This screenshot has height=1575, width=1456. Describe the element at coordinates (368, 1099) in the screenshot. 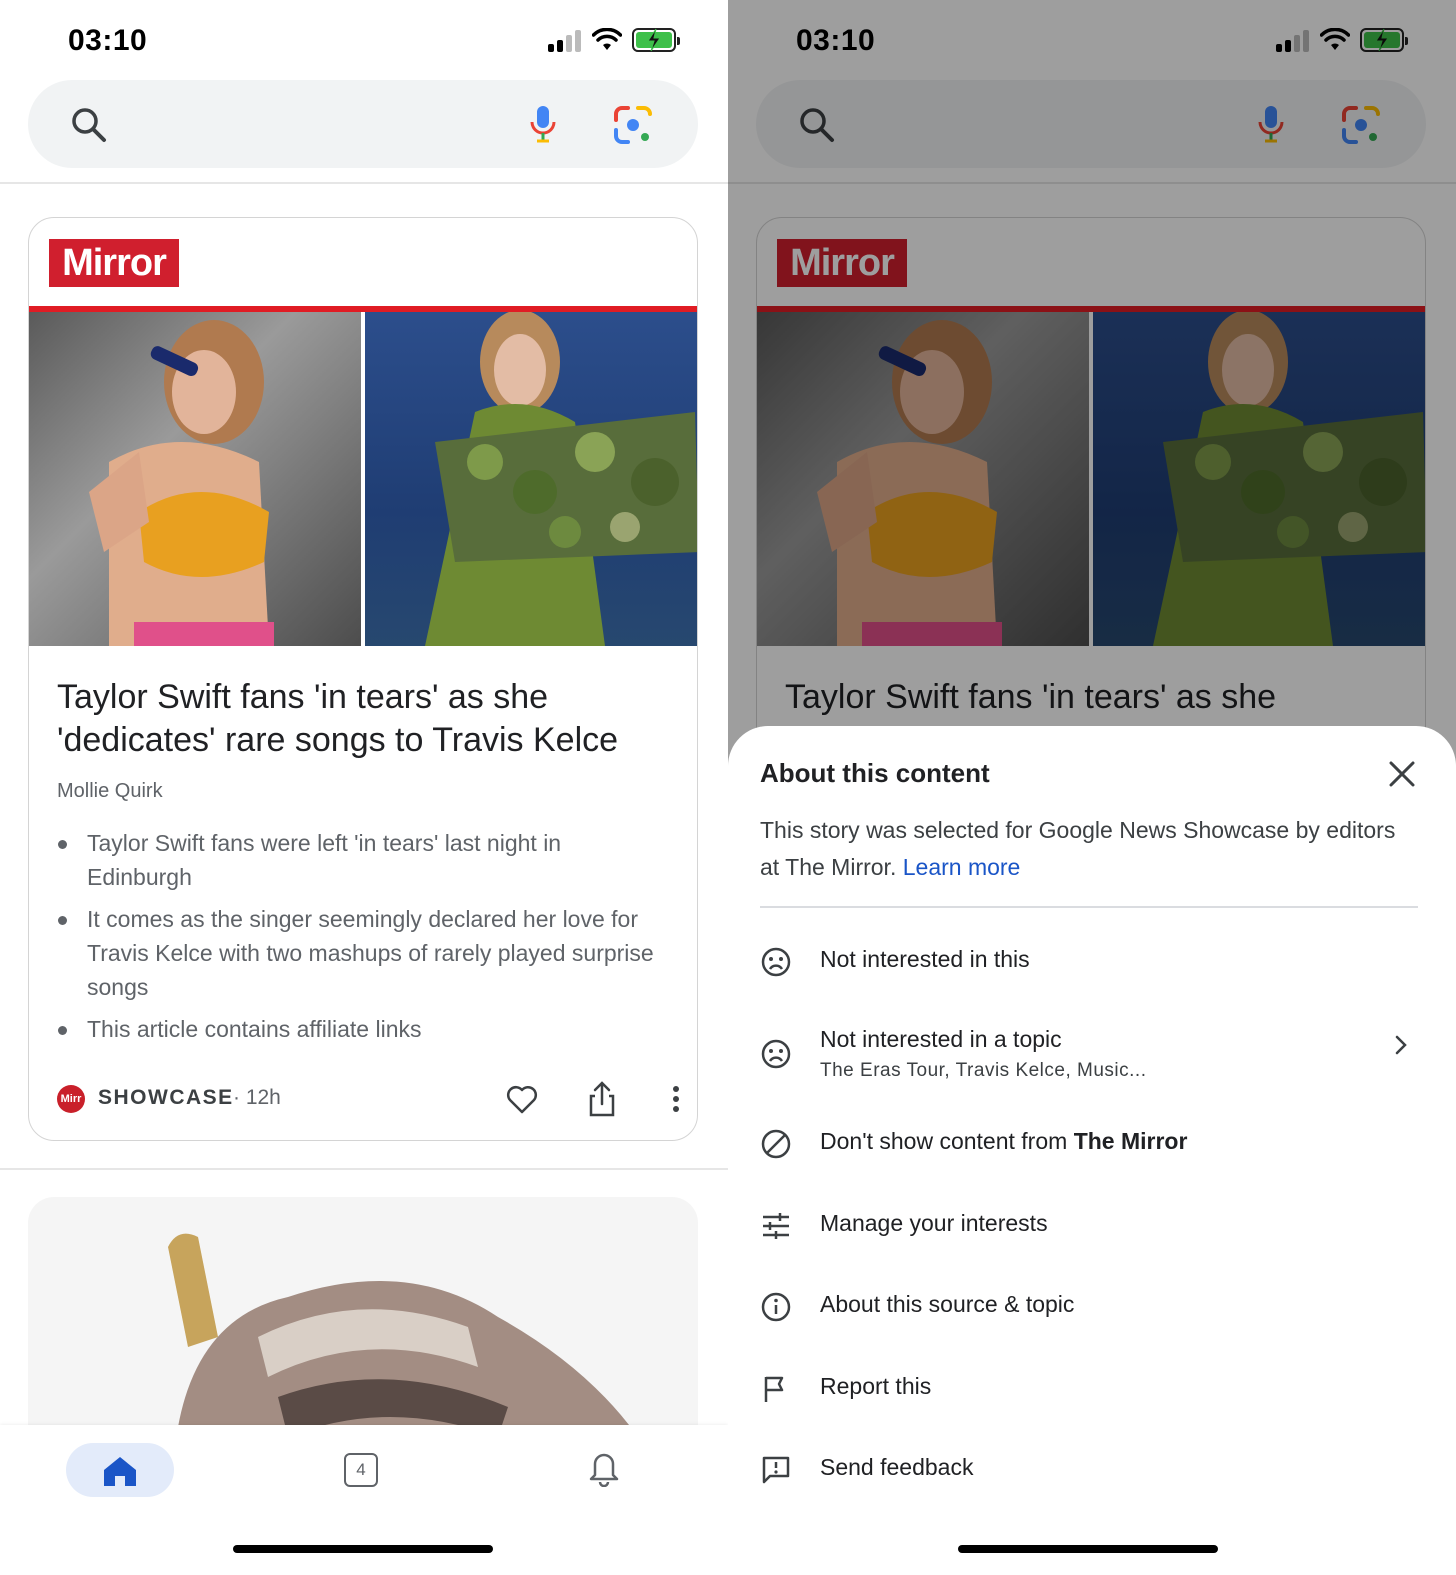

I see `card-footer: Mirr SHOWCASE · 12h` at that location.